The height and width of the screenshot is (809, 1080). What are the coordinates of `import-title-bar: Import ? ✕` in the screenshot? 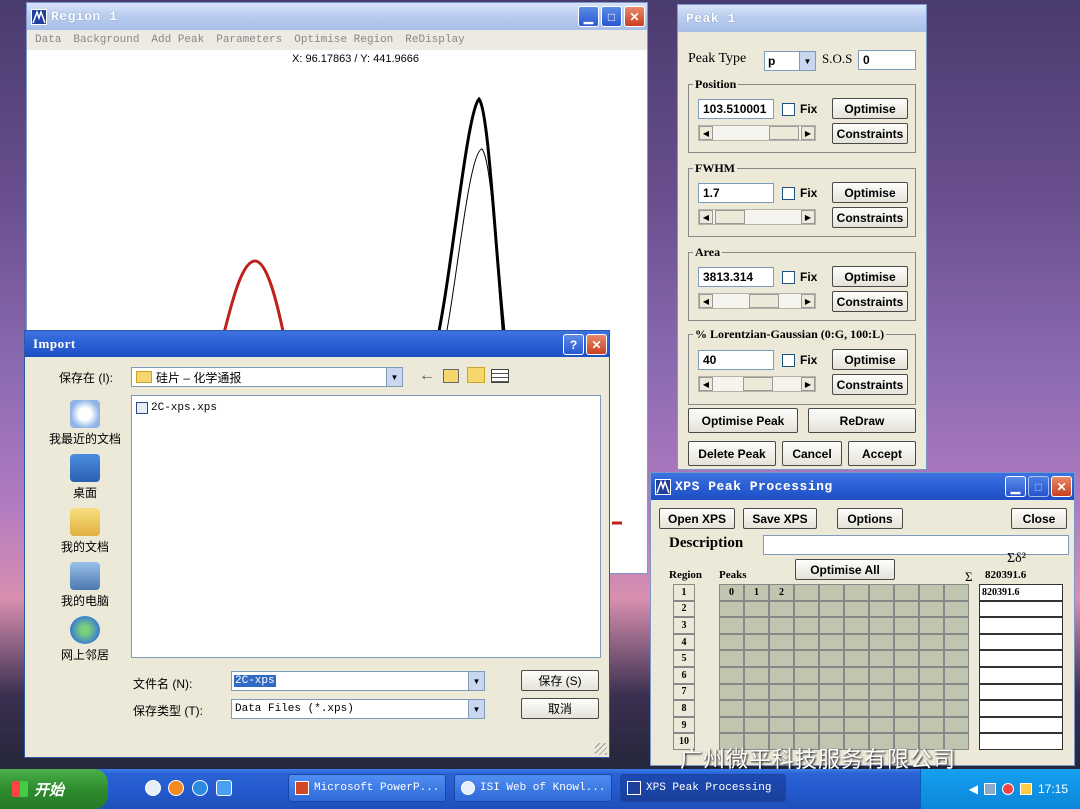 It's located at (317, 344).